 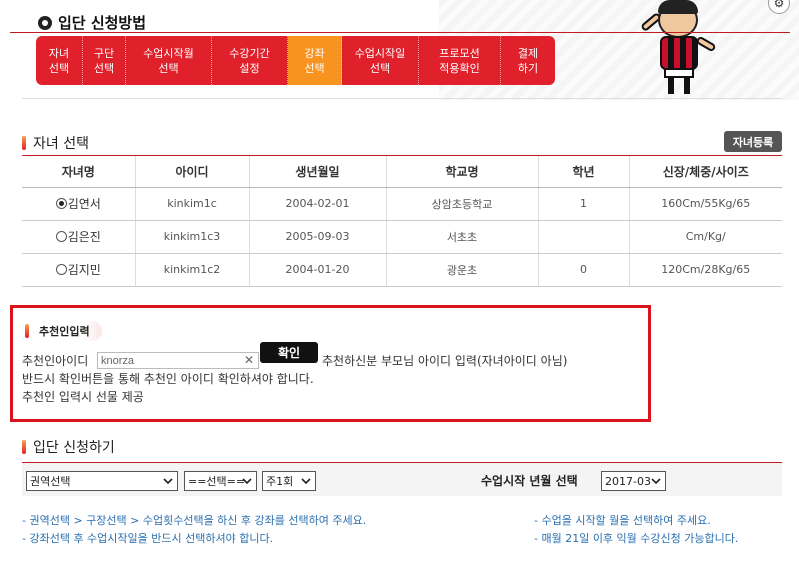 I want to click on title-row: 입단 신청방법, so click(x=92, y=22).